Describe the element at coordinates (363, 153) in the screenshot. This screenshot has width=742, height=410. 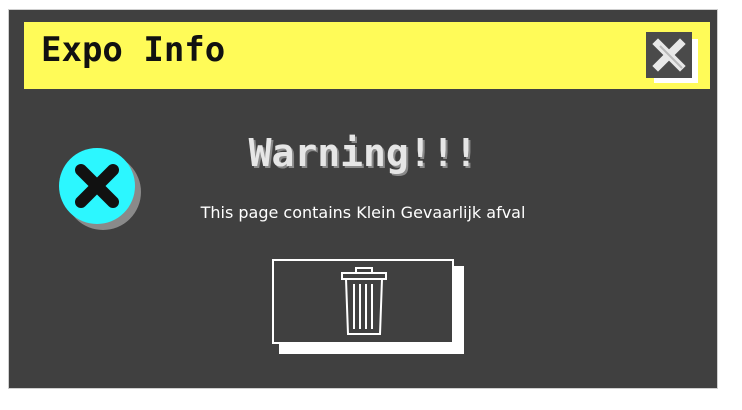
I see `warning-heading: Warning!!!` at that location.